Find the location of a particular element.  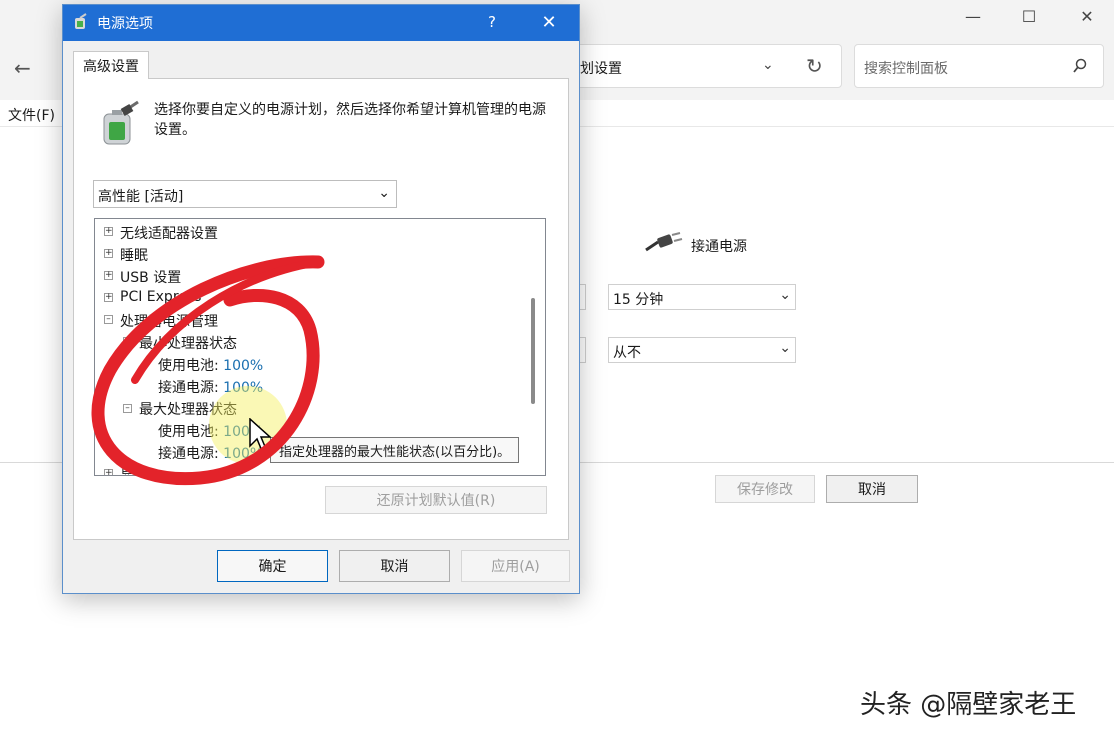

search-placeholder: 搜索控制面板 is located at coordinates (906, 69).